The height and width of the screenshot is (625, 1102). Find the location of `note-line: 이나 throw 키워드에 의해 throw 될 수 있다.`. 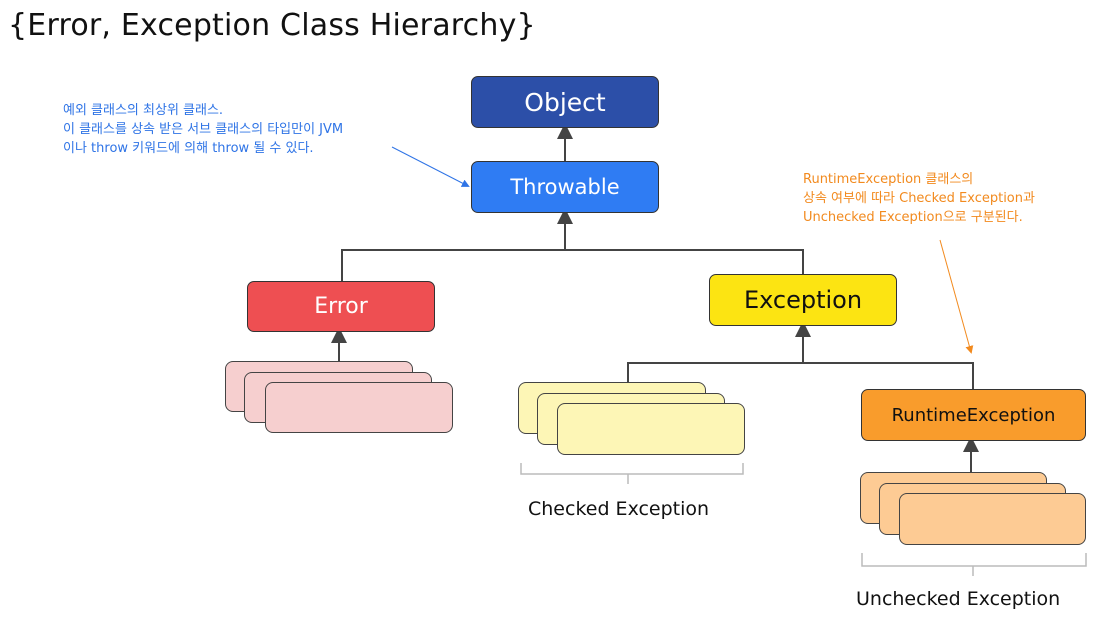

note-line: 이나 throw 키워드에 의해 throw 될 수 있다. is located at coordinates (188, 148).